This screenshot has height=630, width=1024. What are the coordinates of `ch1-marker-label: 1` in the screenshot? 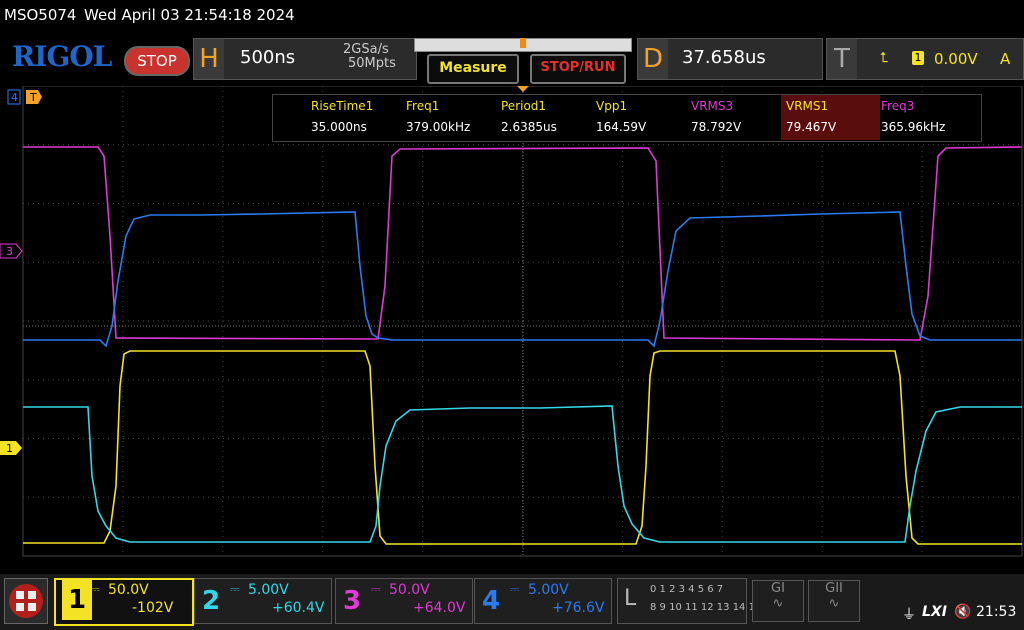 It's located at (9, 448).